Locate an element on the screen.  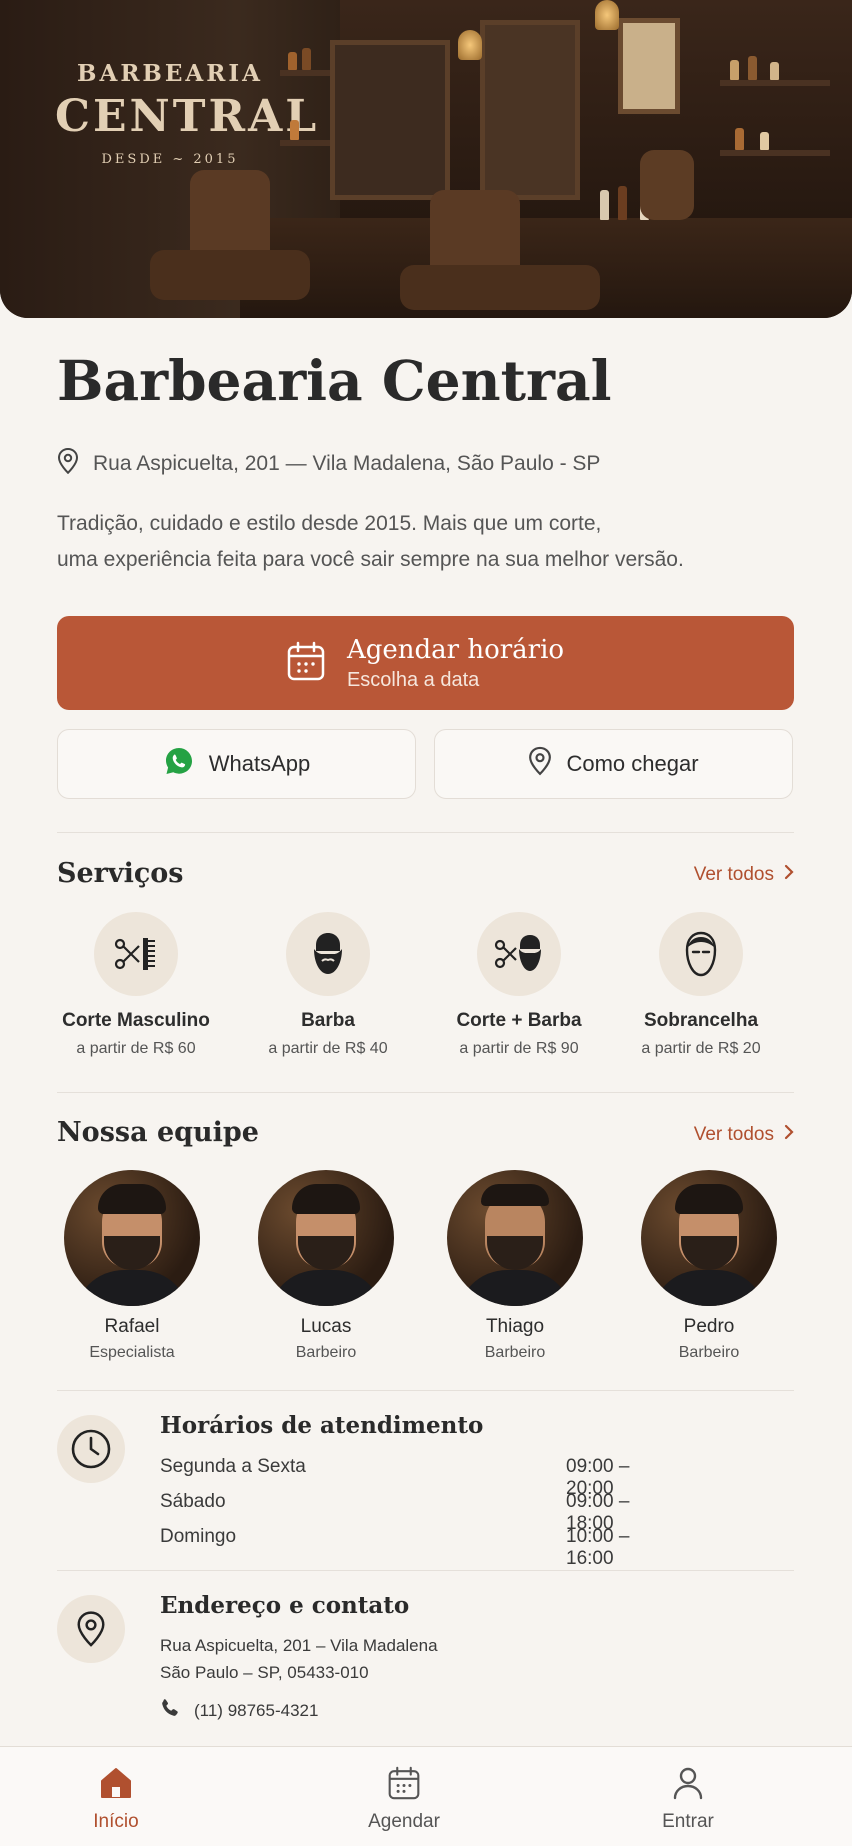
hours-row: Domingo 10:00 – 16:00 is located at coordinates (420, 1548).